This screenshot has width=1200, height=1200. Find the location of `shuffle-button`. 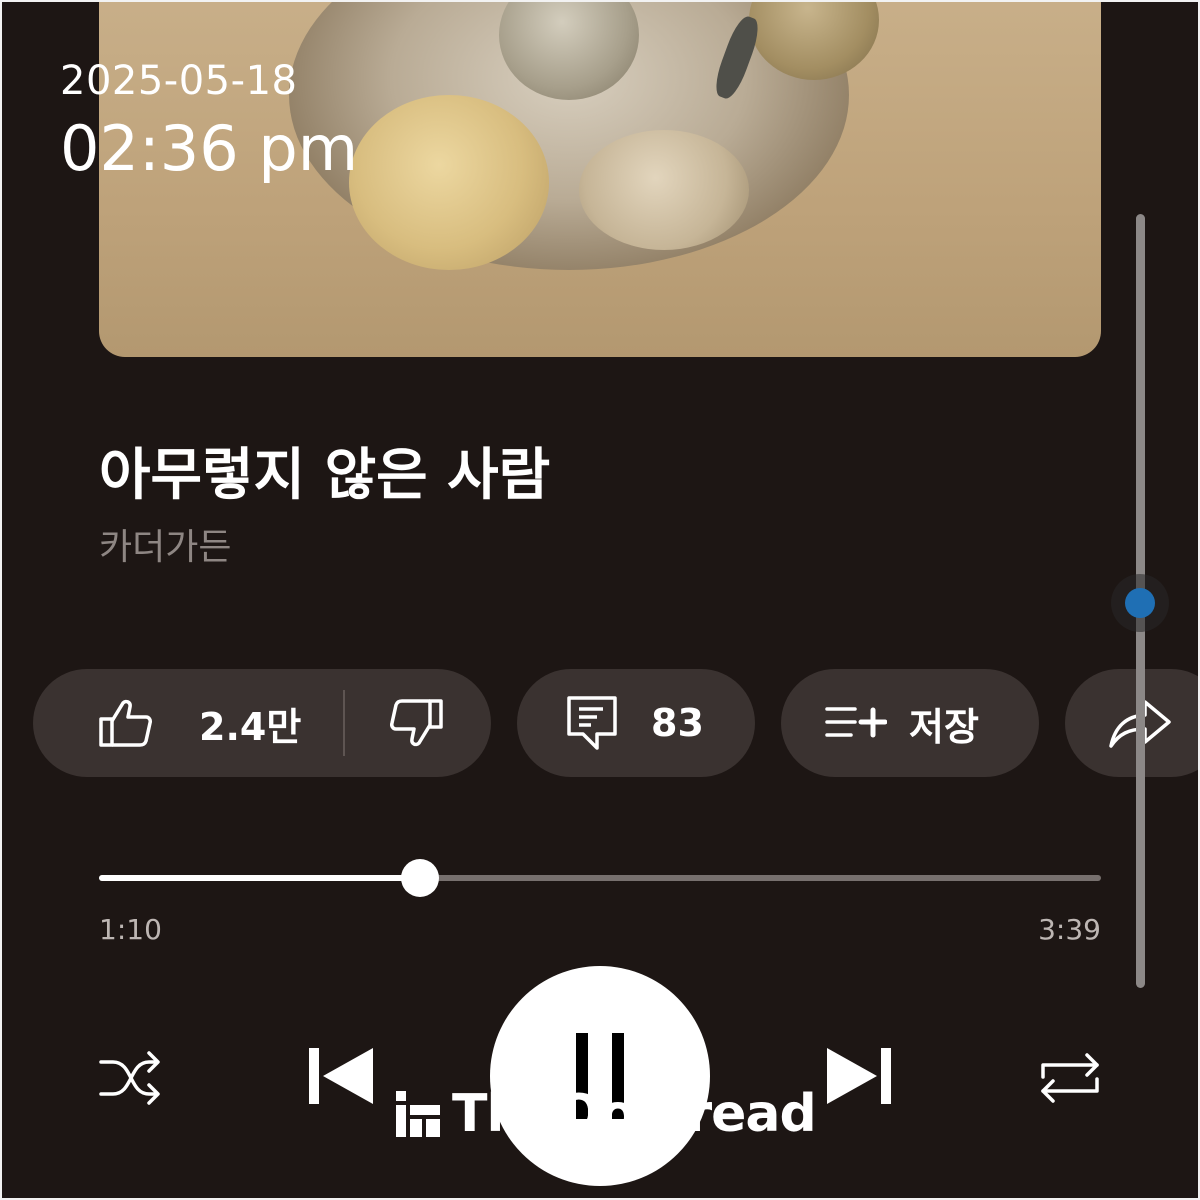

shuffle-button is located at coordinates (130, 1078).